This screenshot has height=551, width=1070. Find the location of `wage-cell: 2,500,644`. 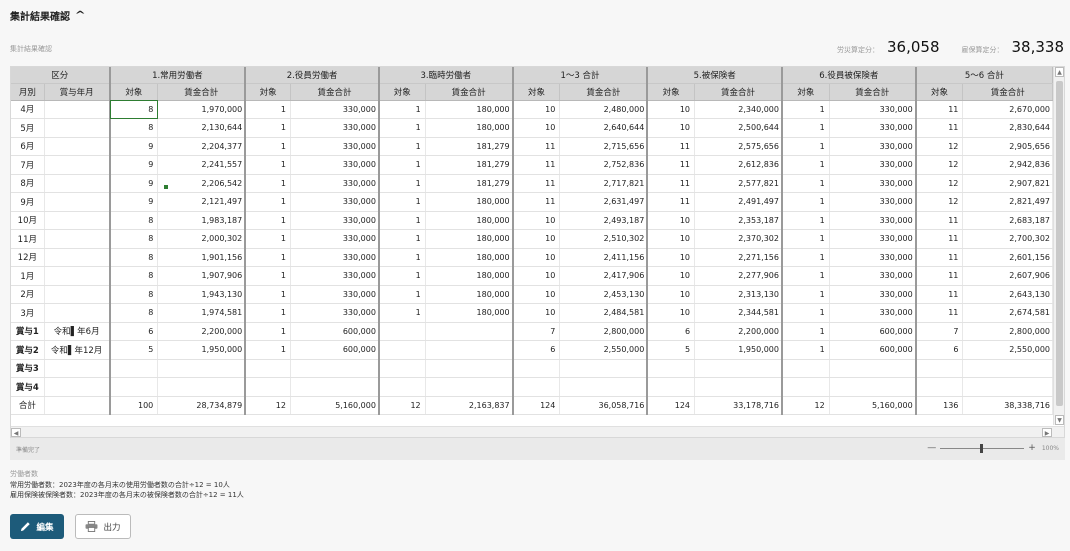

wage-cell: 2,500,644 is located at coordinates (738, 128).